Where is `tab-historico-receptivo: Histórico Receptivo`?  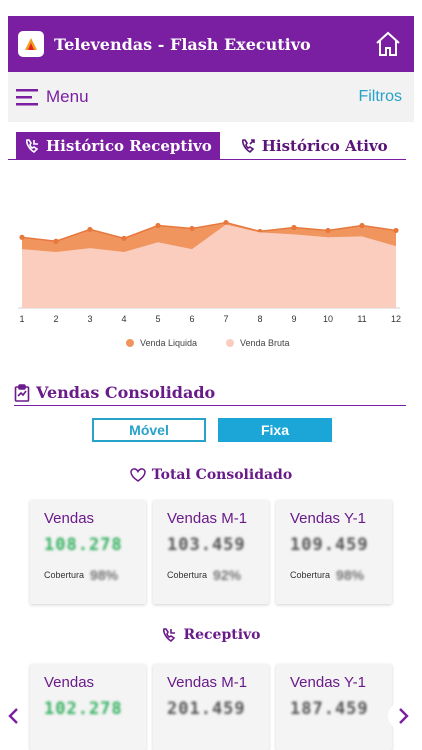 tab-historico-receptivo: Histórico Receptivo is located at coordinates (118, 145).